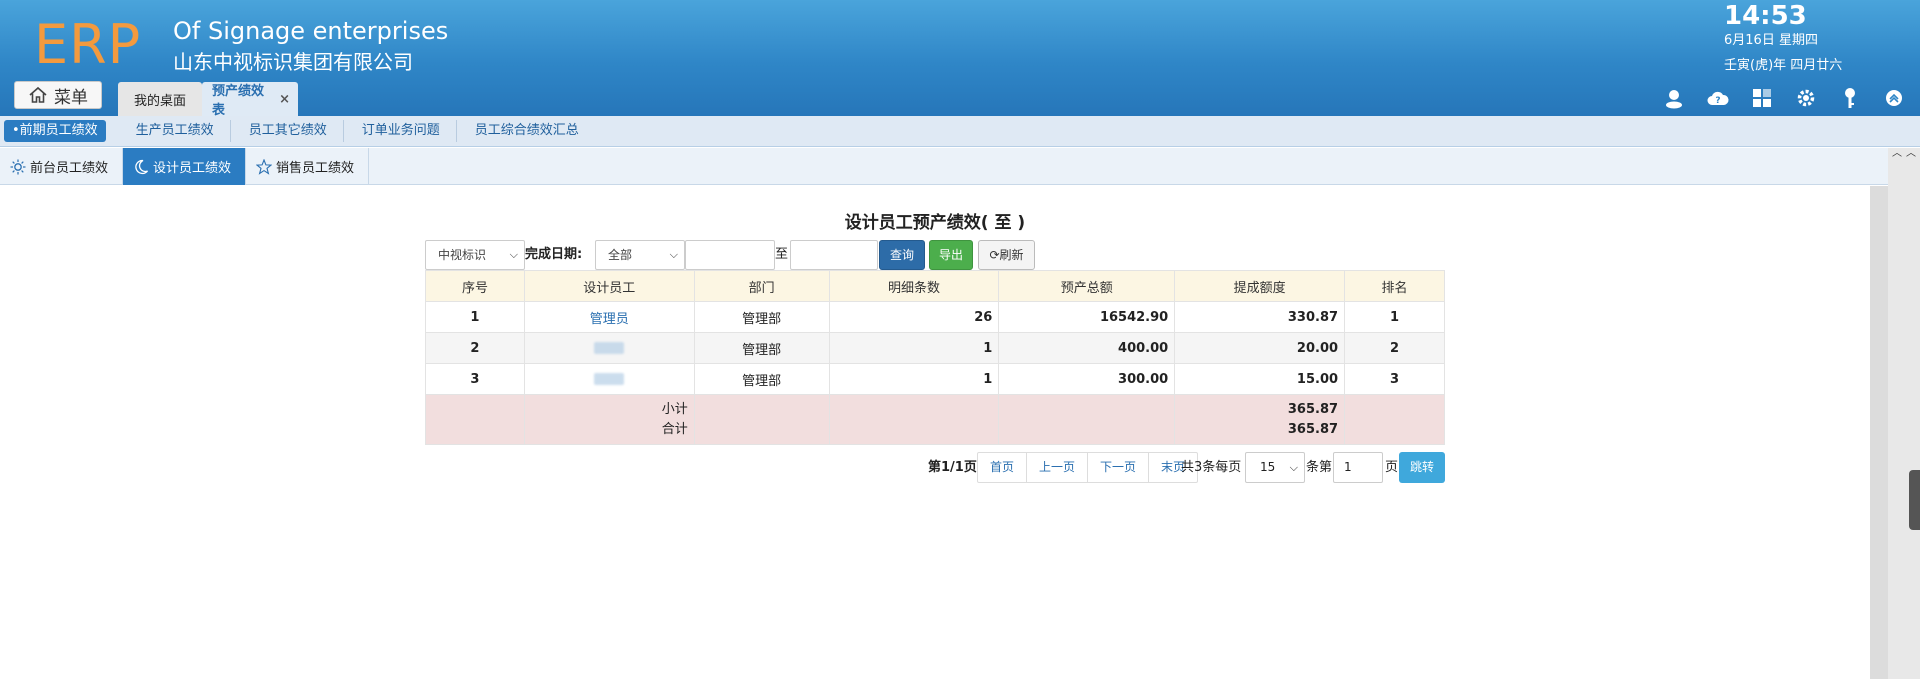 This screenshot has height=679, width=1920. I want to click on cell-employee, so click(609, 379).